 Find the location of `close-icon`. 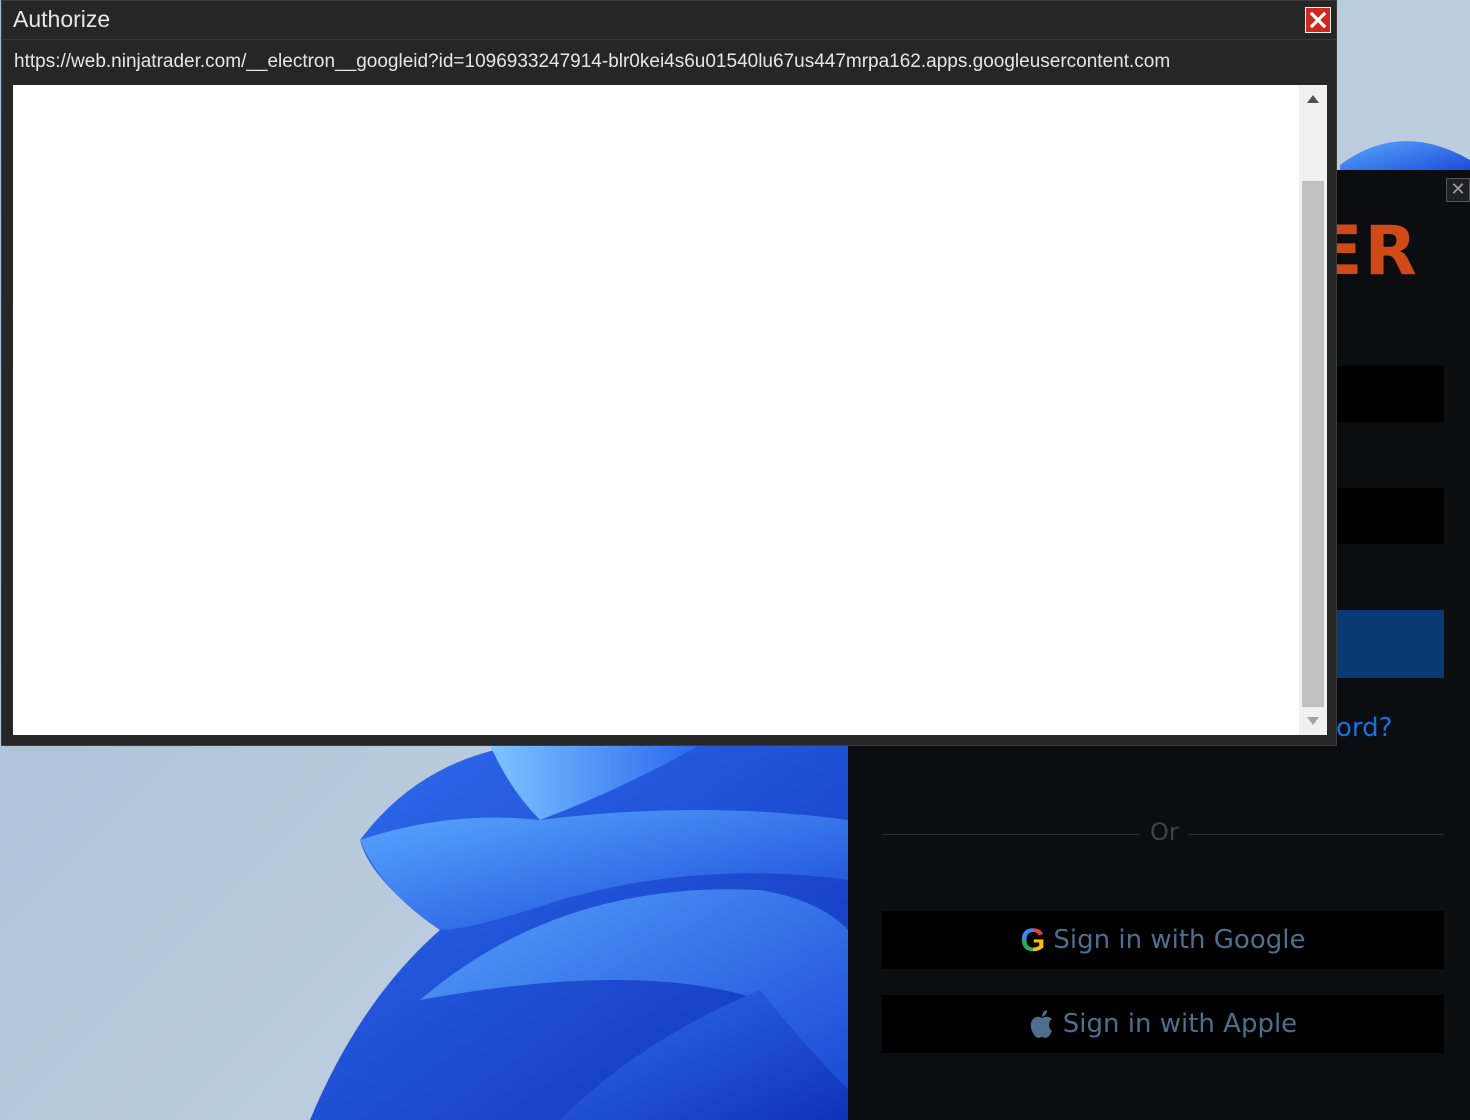

close-icon is located at coordinates (1318, 20).